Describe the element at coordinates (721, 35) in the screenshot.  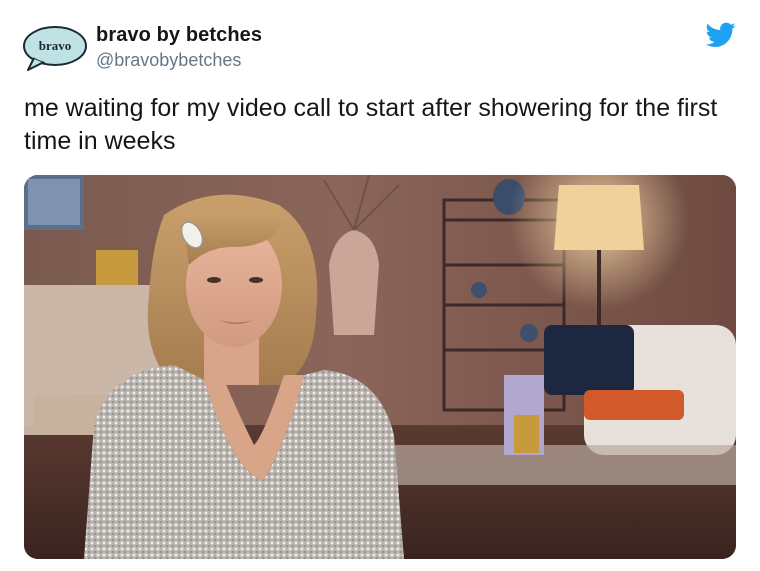
I see `twitter-bird-icon` at that location.